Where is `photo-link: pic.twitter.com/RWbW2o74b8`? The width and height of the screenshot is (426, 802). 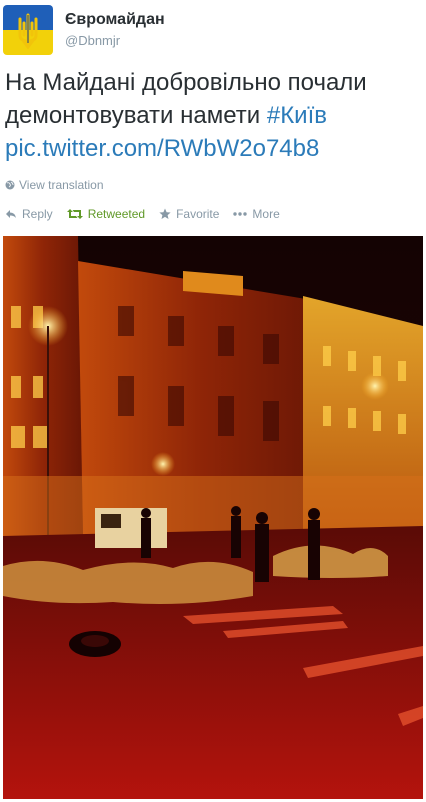
photo-link: pic.twitter.com/RWbW2o74b8 is located at coordinates (162, 148).